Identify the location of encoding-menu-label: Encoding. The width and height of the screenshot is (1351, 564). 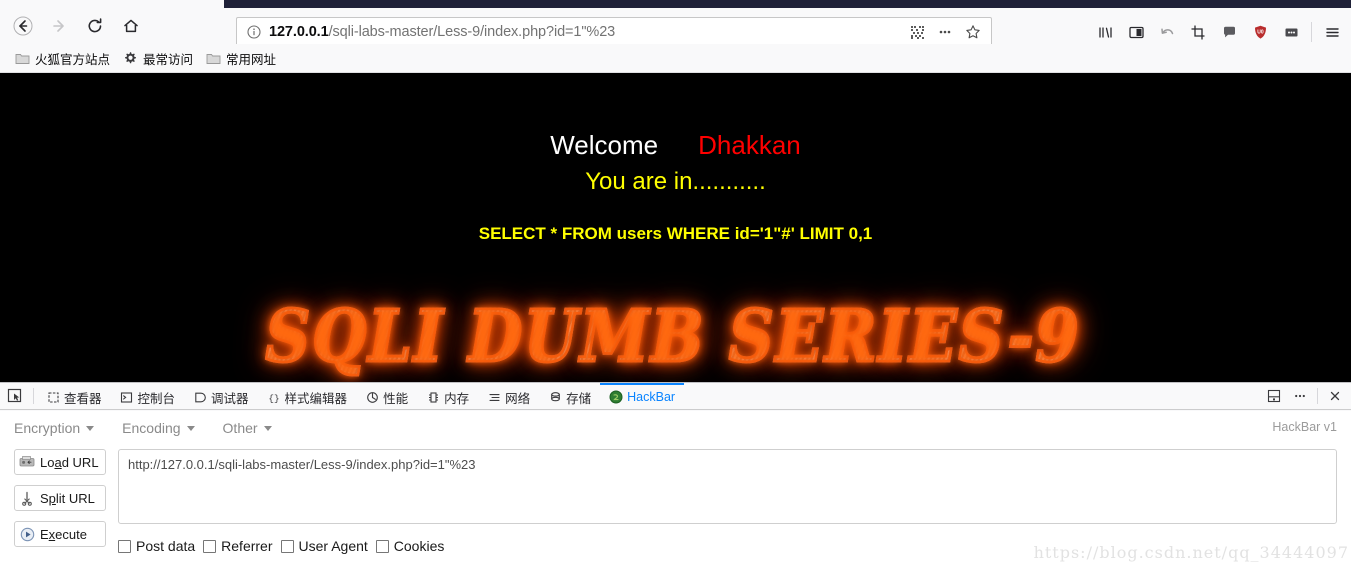
(151, 428).